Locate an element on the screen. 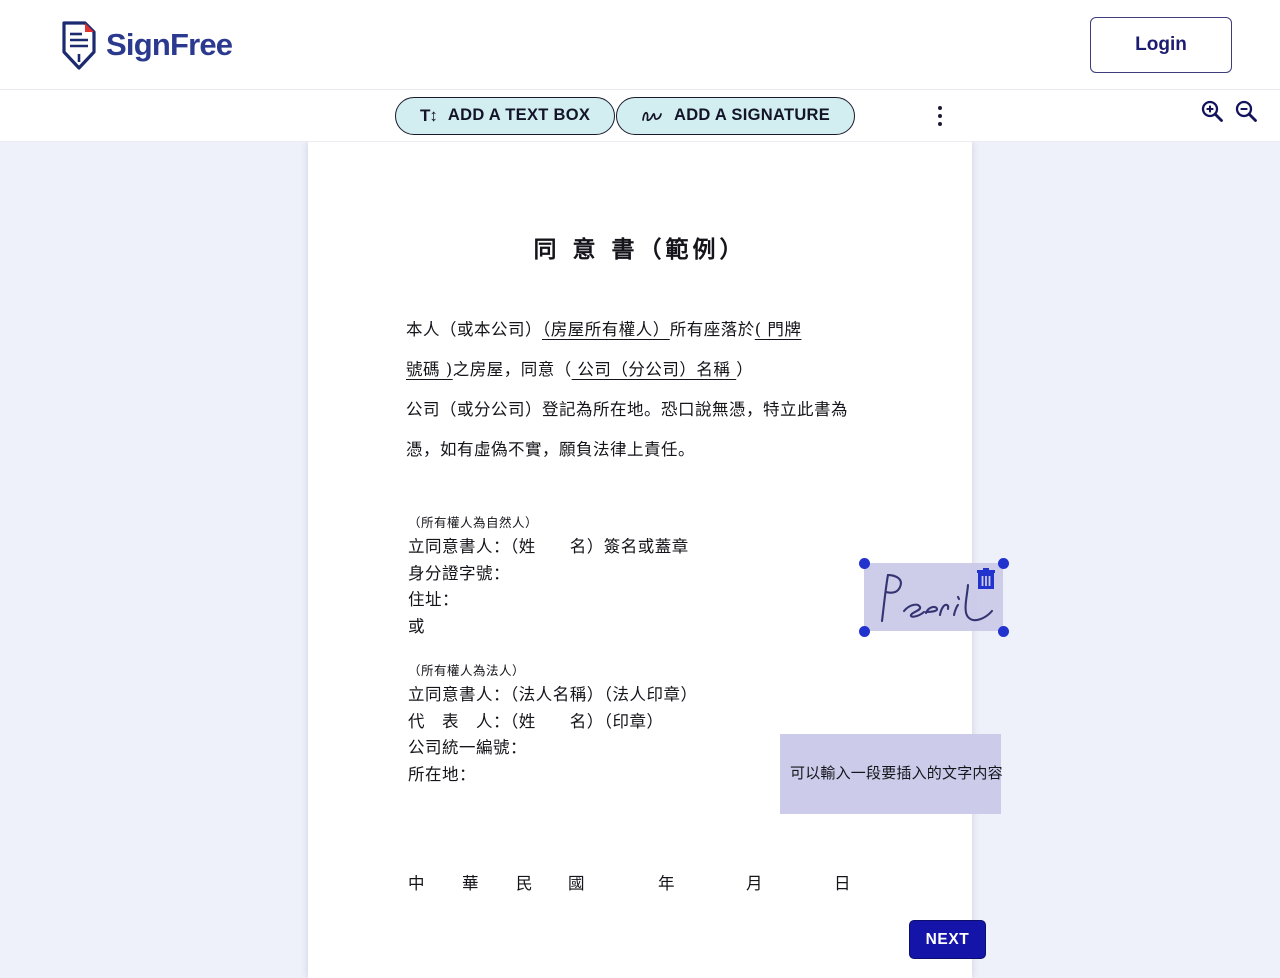 The image size is (1280, 978). body-seg-underlined: ( 門牌 is located at coordinates (778, 329).